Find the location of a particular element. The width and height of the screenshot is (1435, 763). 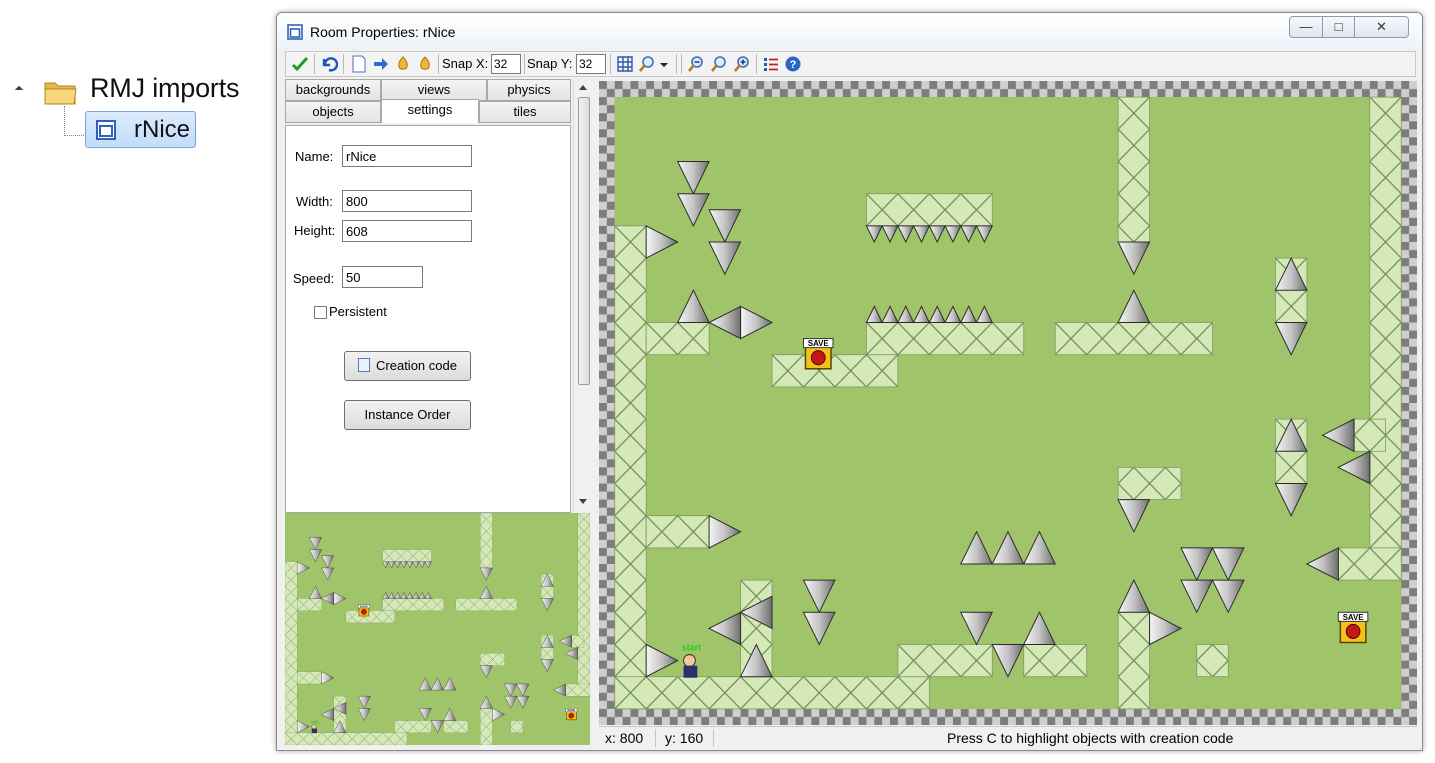

settings-icon is located at coordinates (771, 64).